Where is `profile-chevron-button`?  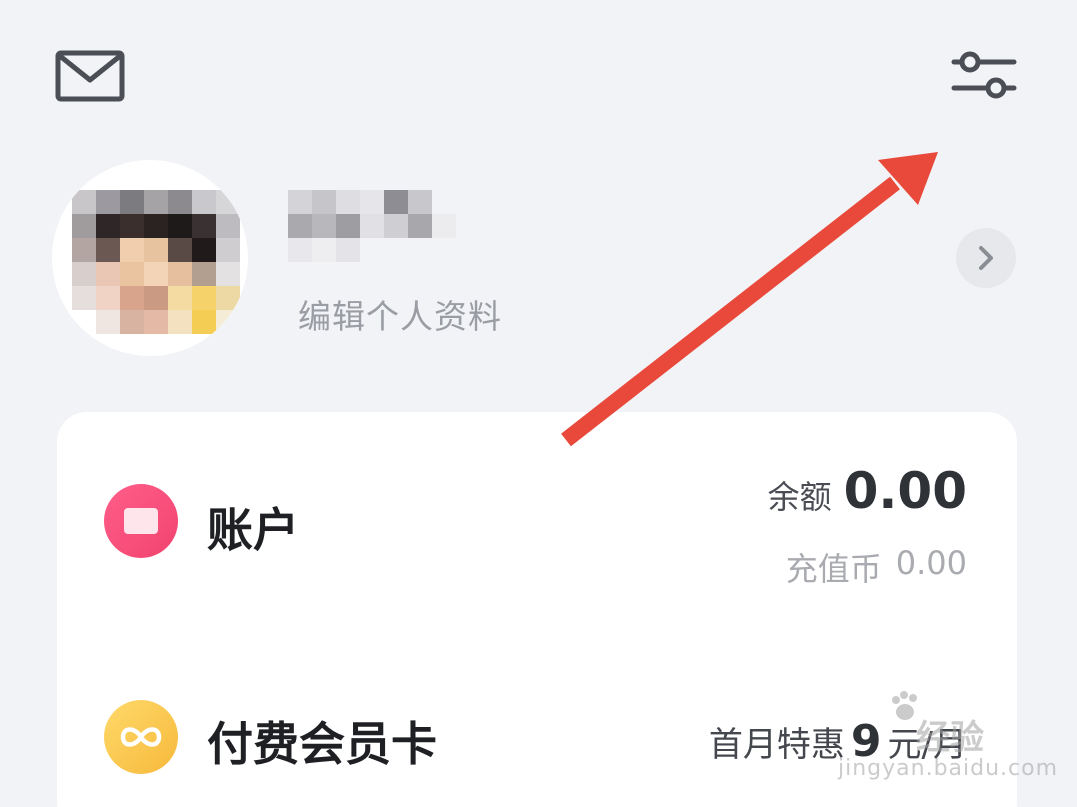
profile-chevron-button is located at coordinates (986, 258).